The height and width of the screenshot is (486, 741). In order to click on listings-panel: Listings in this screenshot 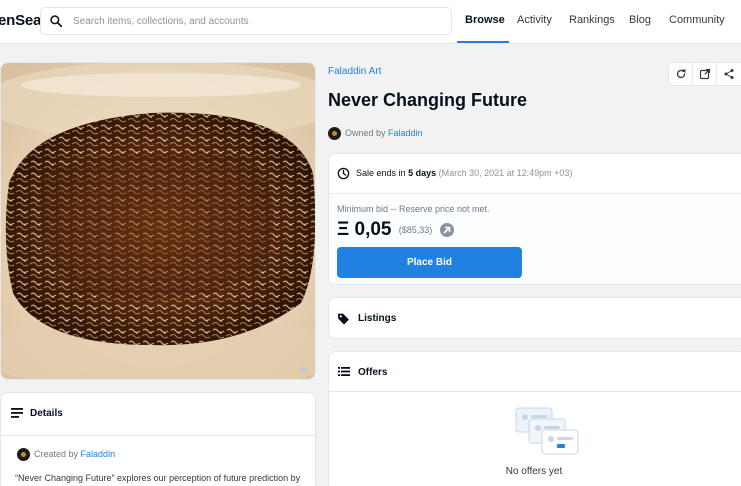, I will do `click(534, 318)`.